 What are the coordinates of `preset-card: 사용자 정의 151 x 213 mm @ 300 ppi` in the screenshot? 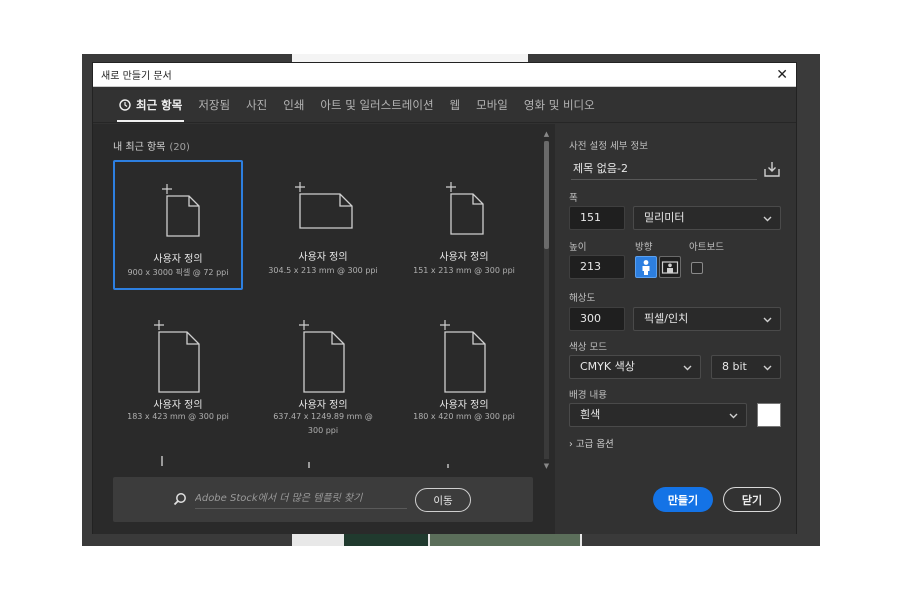 It's located at (464, 225).